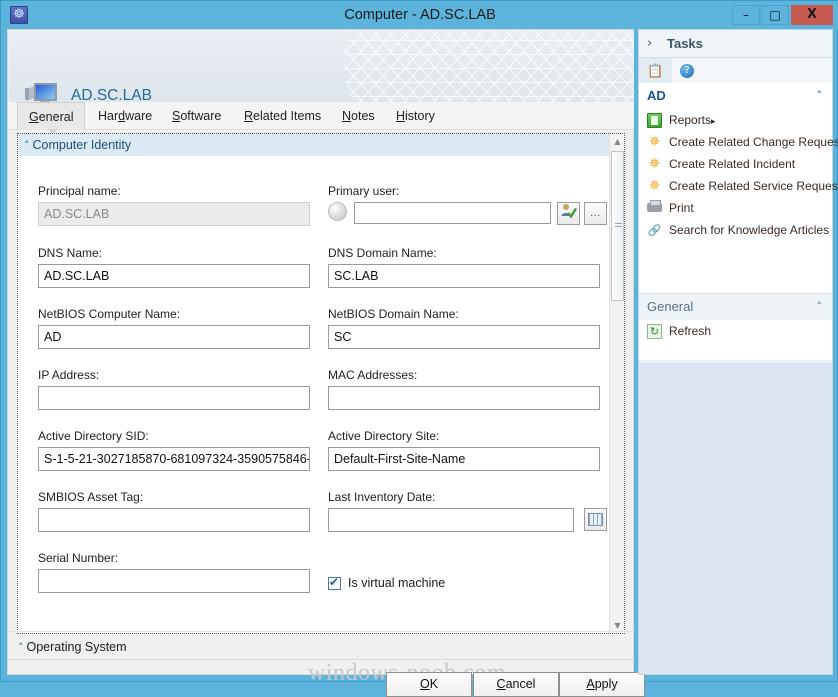 Image resolution: width=838 pixels, height=697 pixels. Describe the element at coordinates (681, 208) in the screenshot. I see `task-item-print-label: Print` at that location.